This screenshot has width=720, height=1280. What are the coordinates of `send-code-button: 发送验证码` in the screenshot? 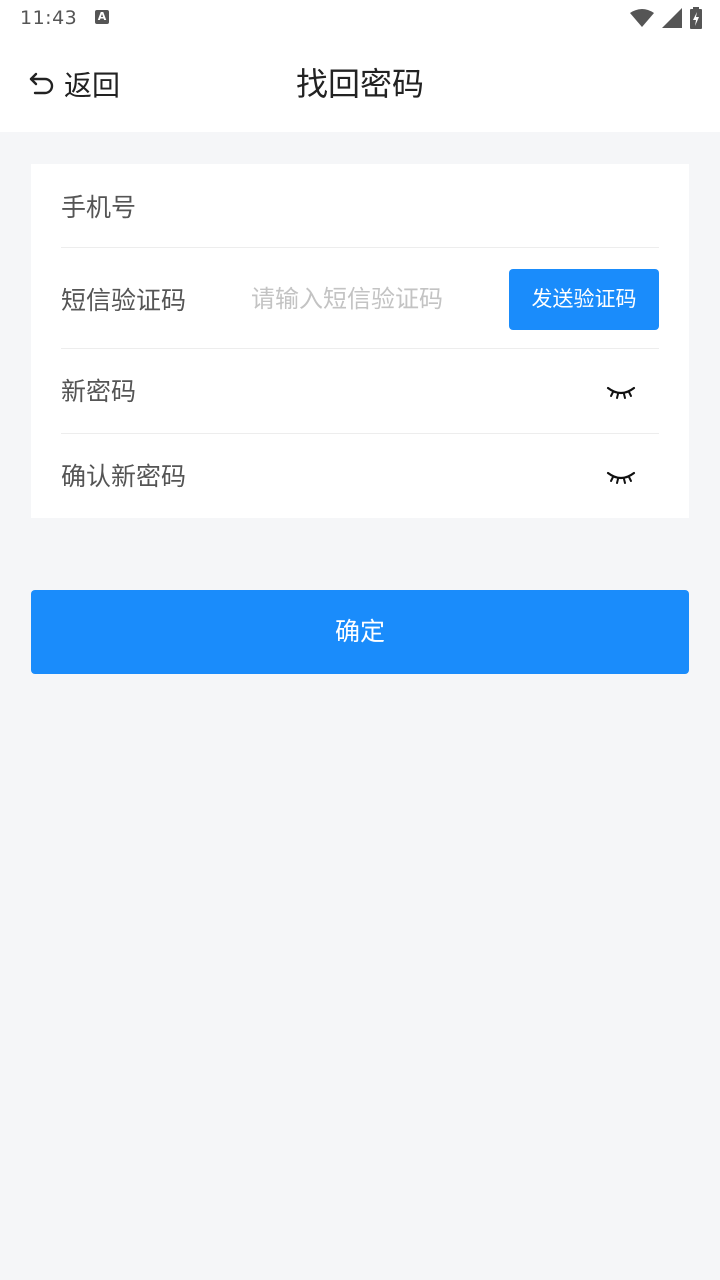 It's located at (584, 299).